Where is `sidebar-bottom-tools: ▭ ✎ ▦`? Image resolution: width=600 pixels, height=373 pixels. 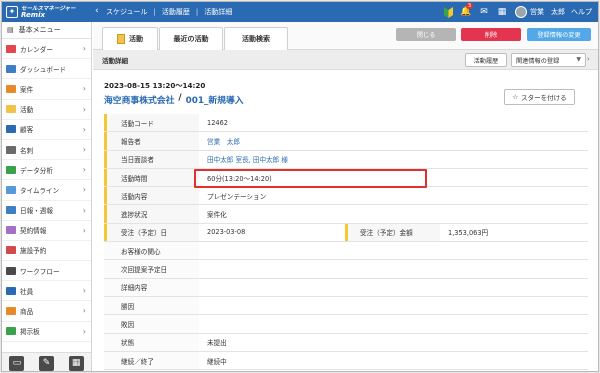 sidebar-bottom-tools: ▭ ✎ ▦ is located at coordinates (46, 361).